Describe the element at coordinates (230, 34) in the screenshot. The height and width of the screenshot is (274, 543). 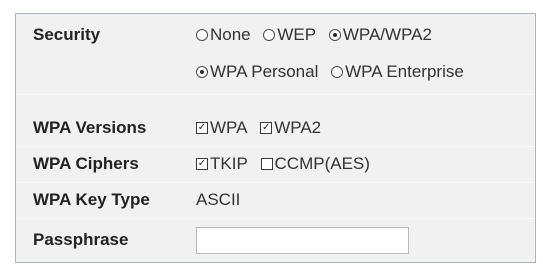
I see `security-option-none-label: None` at that location.